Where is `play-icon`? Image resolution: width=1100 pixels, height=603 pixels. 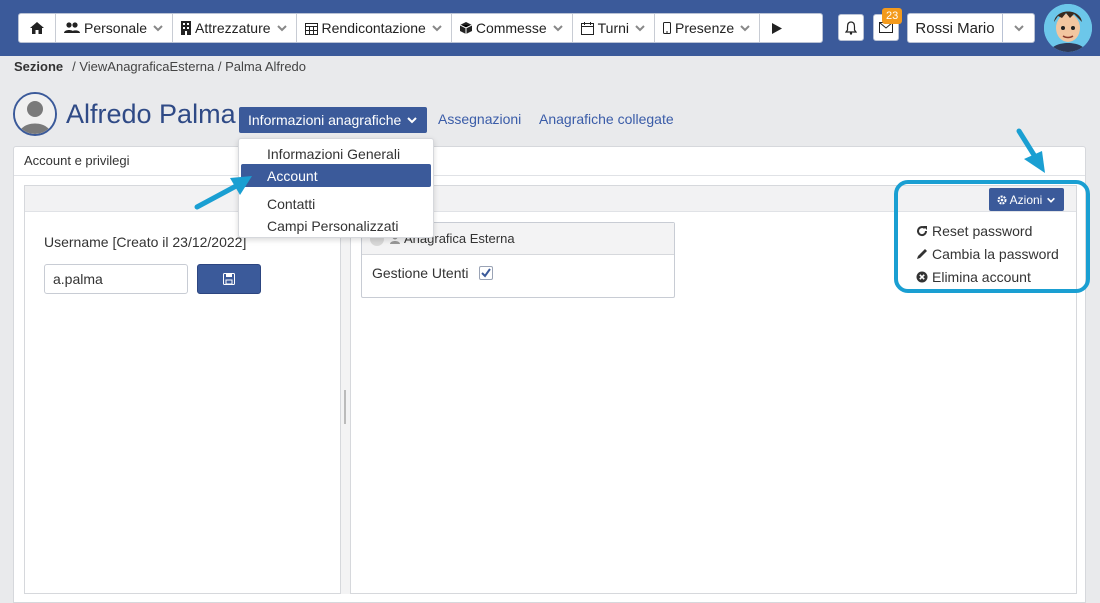 play-icon is located at coordinates (777, 28).